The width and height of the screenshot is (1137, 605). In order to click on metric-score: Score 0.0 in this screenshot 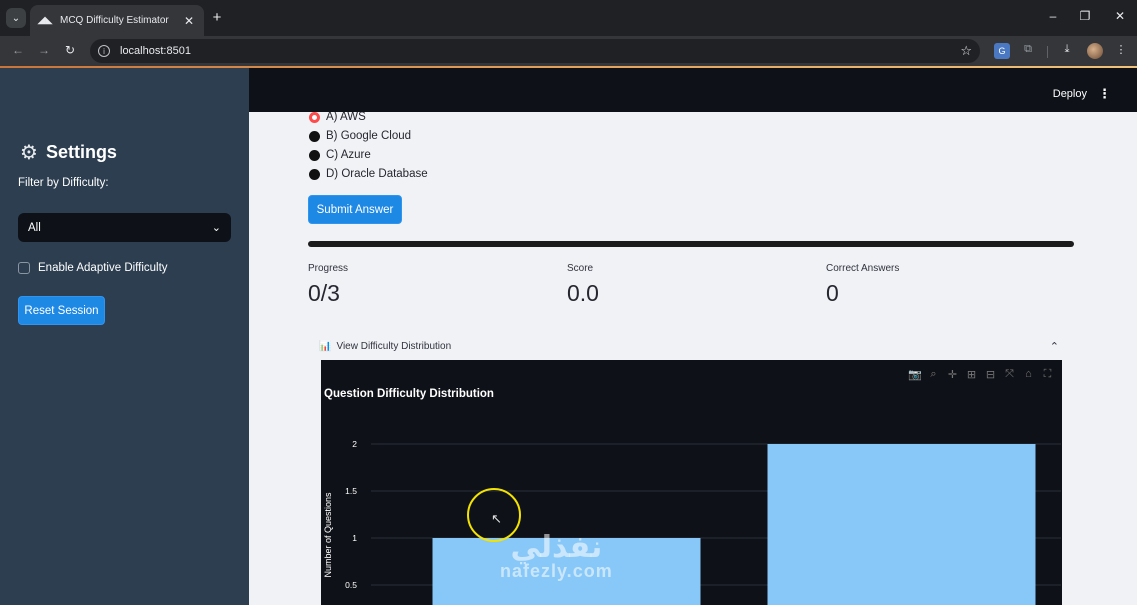, I will do `click(583, 285)`.